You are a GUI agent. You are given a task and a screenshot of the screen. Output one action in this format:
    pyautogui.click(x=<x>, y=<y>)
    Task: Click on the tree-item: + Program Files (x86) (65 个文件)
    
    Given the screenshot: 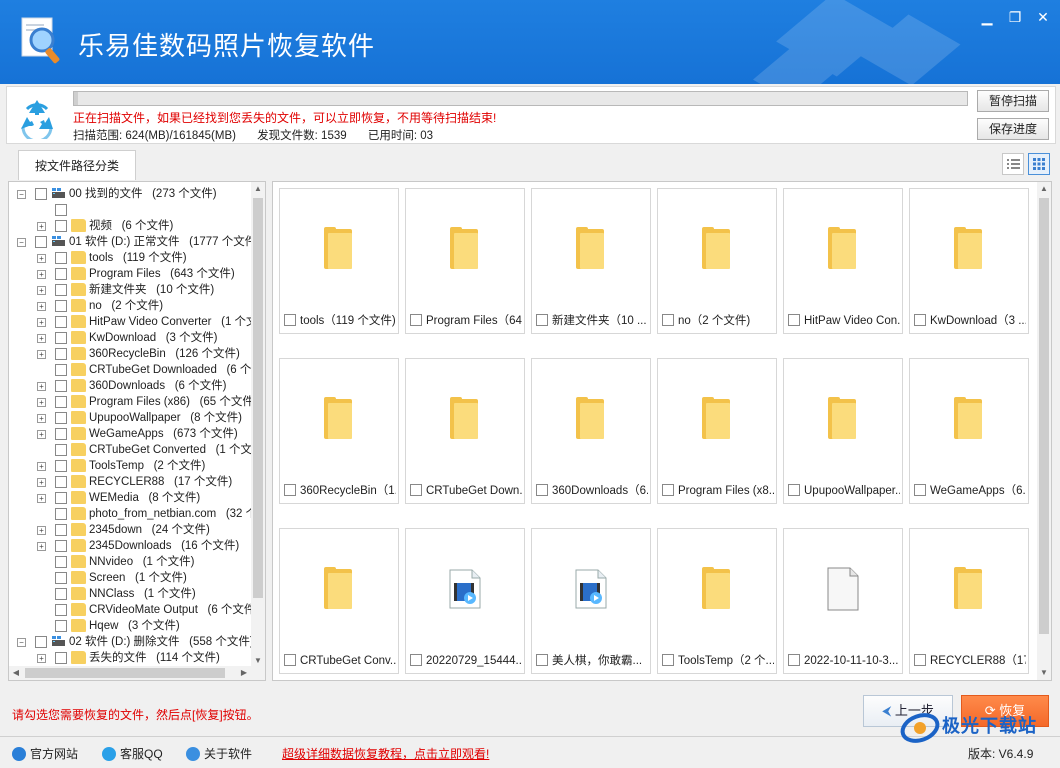 What is the action you would take?
    pyautogui.click(x=133, y=402)
    